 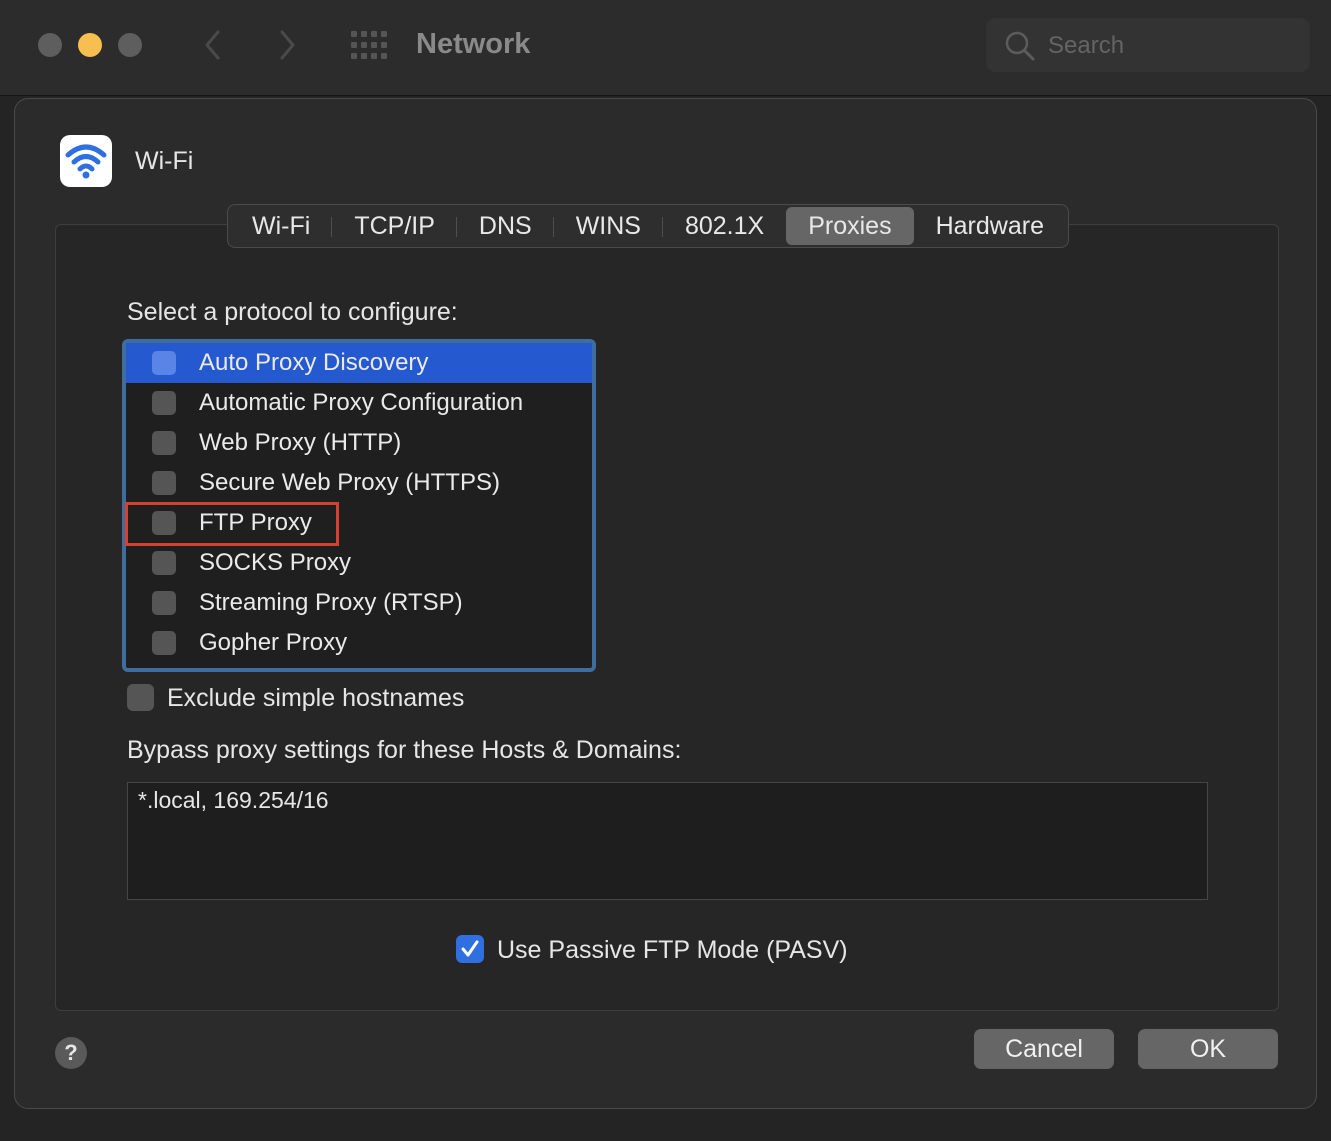 I want to click on exclude-simple-hostnames-label: Exclude simple hostnames, so click(x=316, y=698).